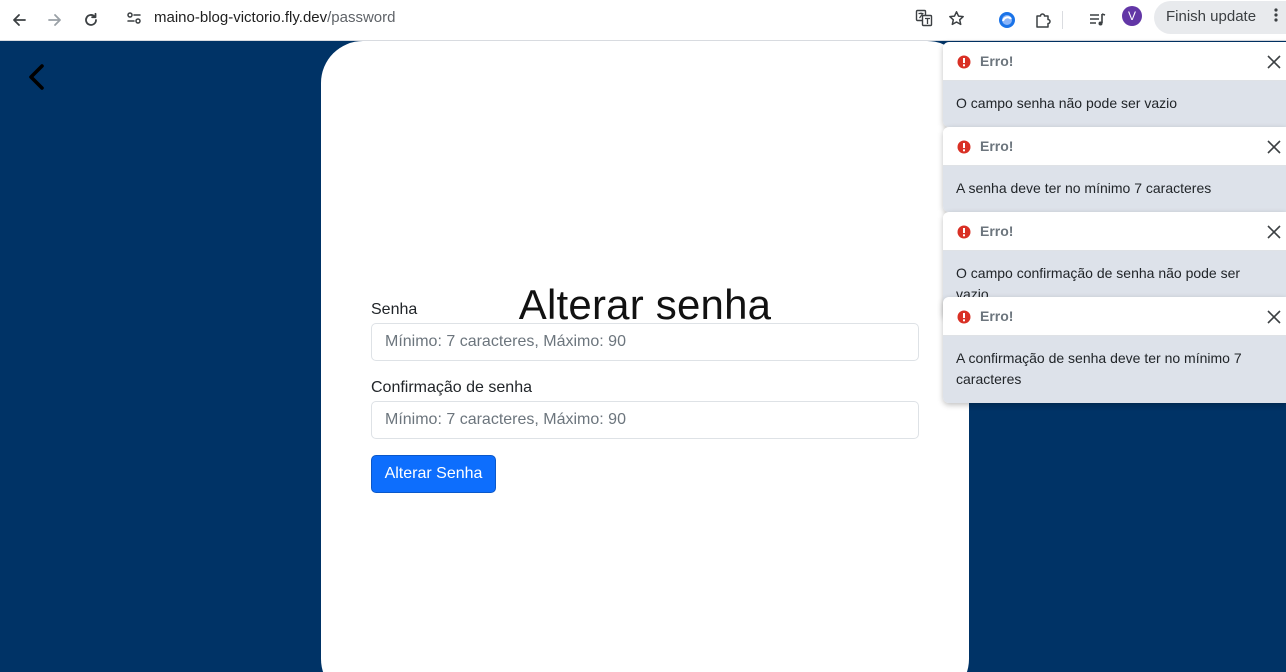  Describe the element at coordinates (134, 18) in the screenshot. I see `site-settings-icon` at that location.